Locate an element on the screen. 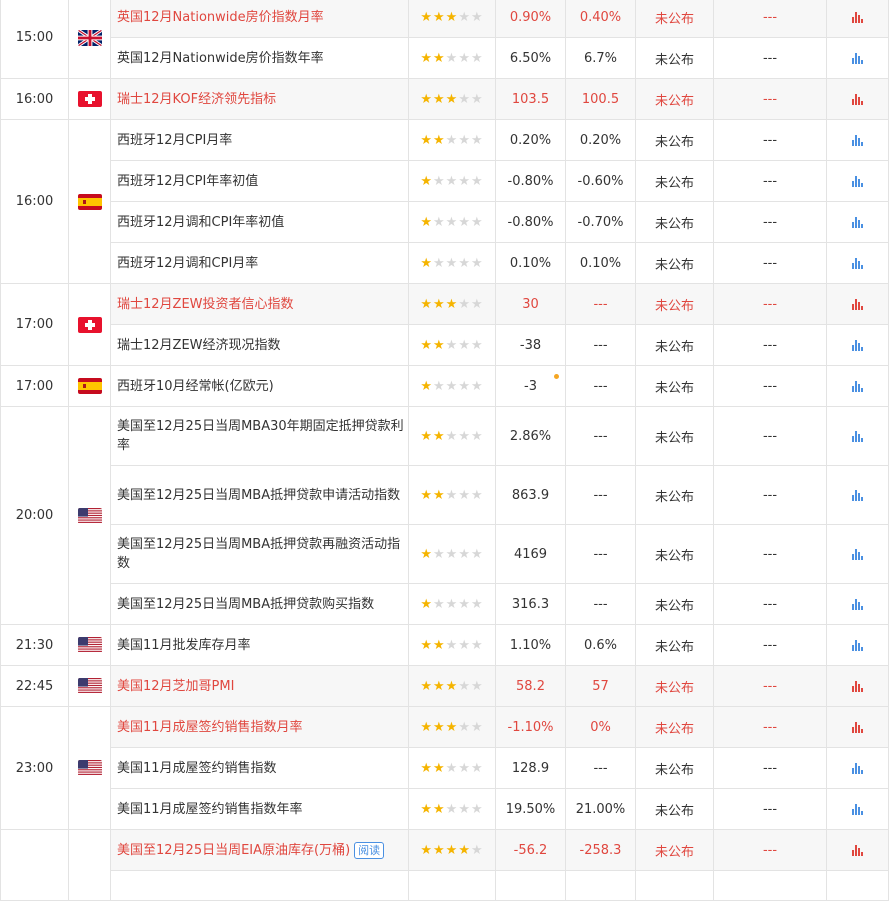  switzerland-flag-icon is located at coordinates (89, 99).